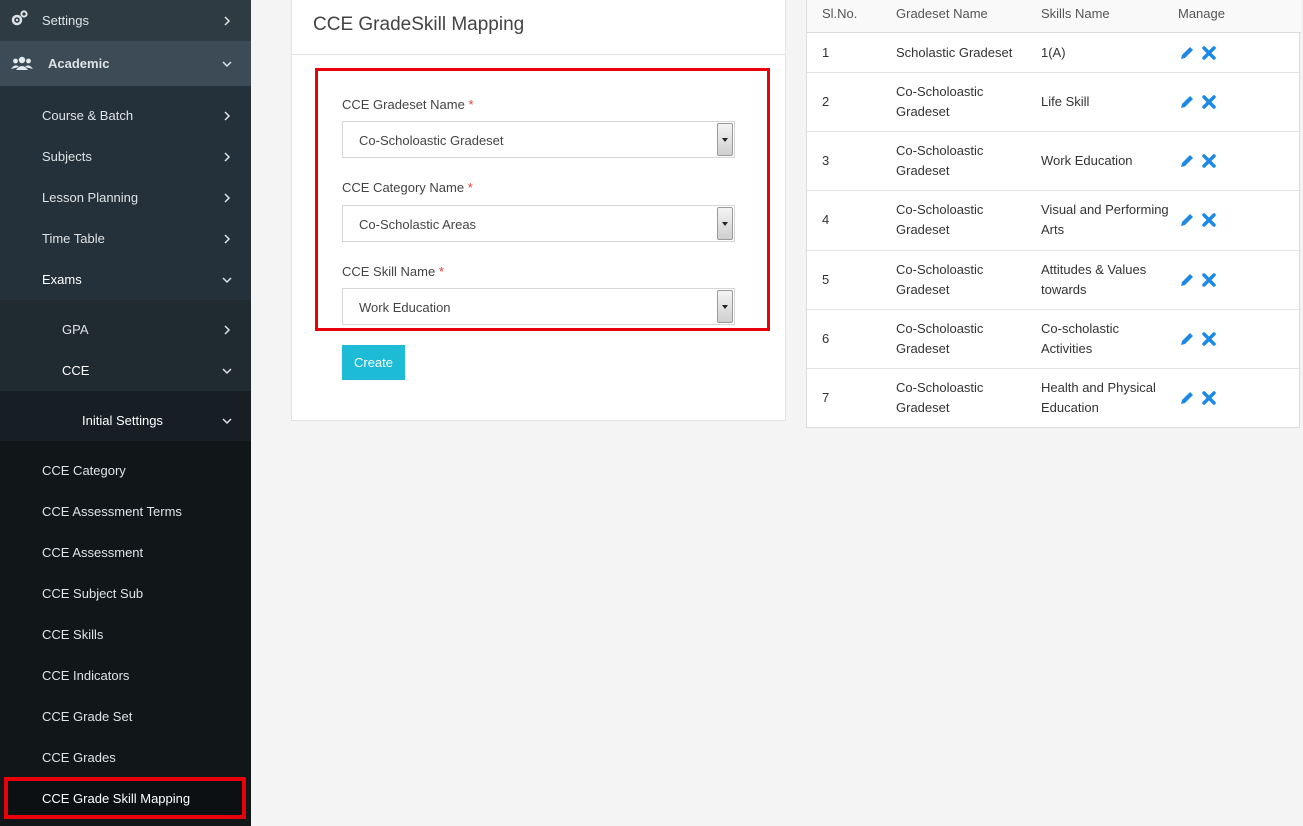 The height and width of the screenshot is (826, 1303). I want to click on panel-header: CCE GradeSkill Mapping, so click(538, 27).